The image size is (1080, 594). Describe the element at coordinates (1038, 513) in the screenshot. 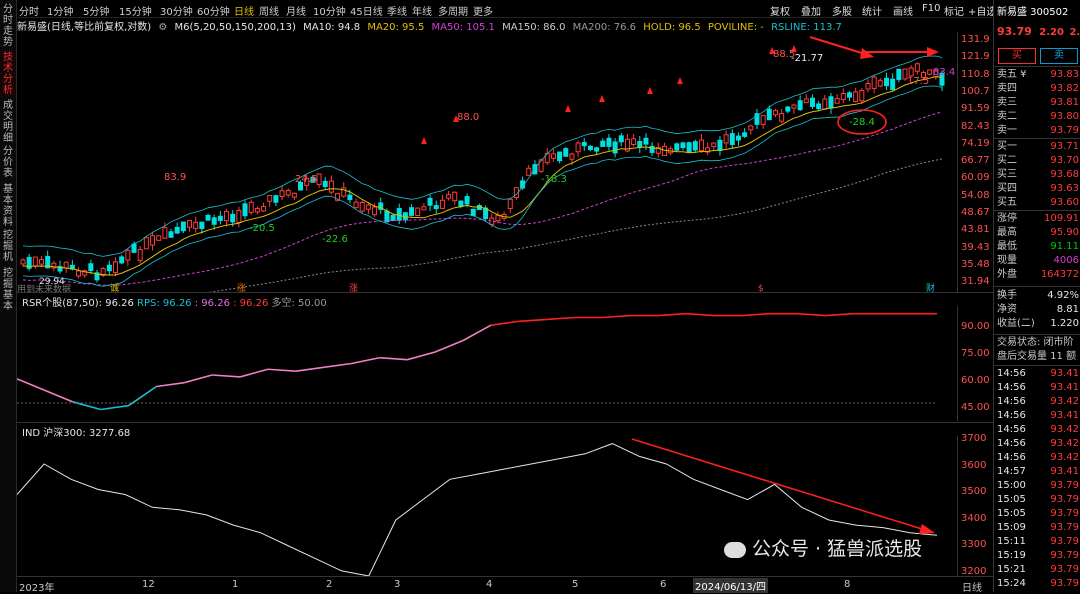

I see `ticks-row: 15:05 93.79` at that location.